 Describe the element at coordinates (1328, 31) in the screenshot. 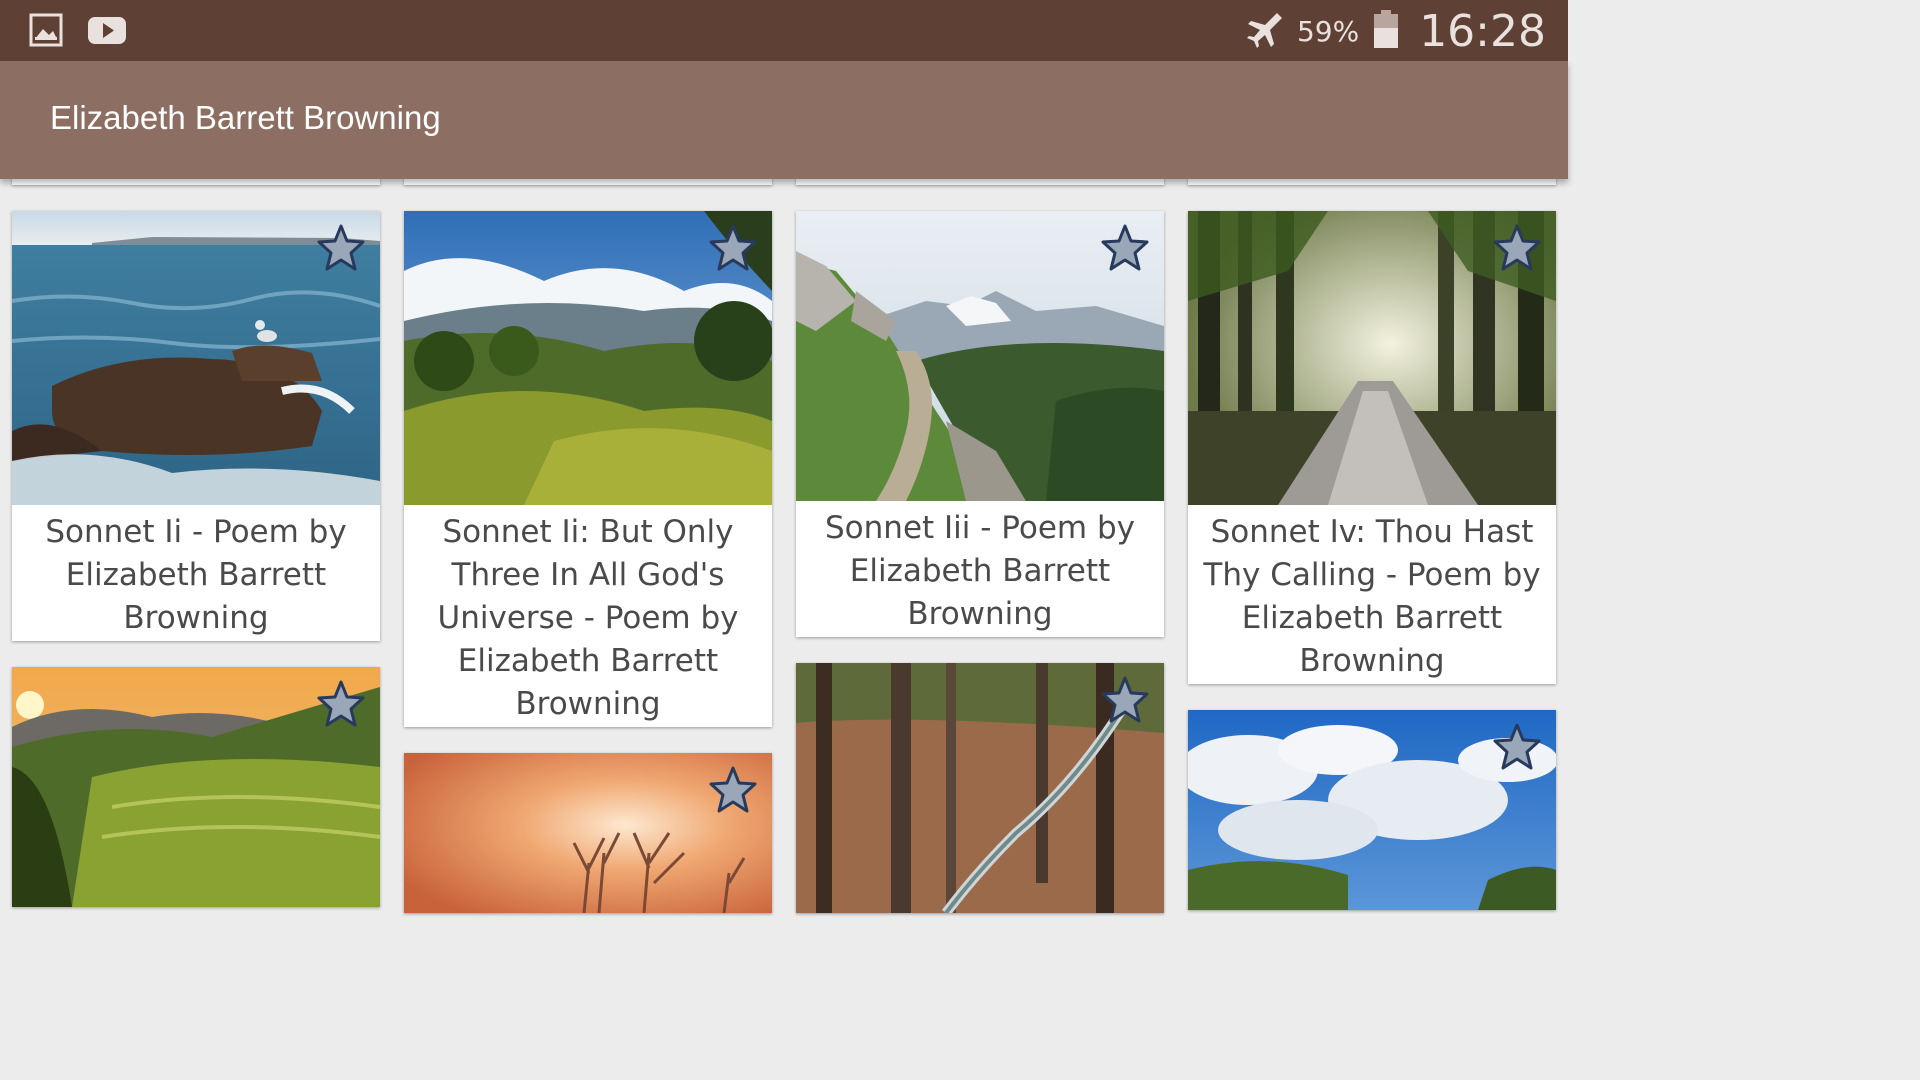

I see `battery-percent: 59%` at that location.